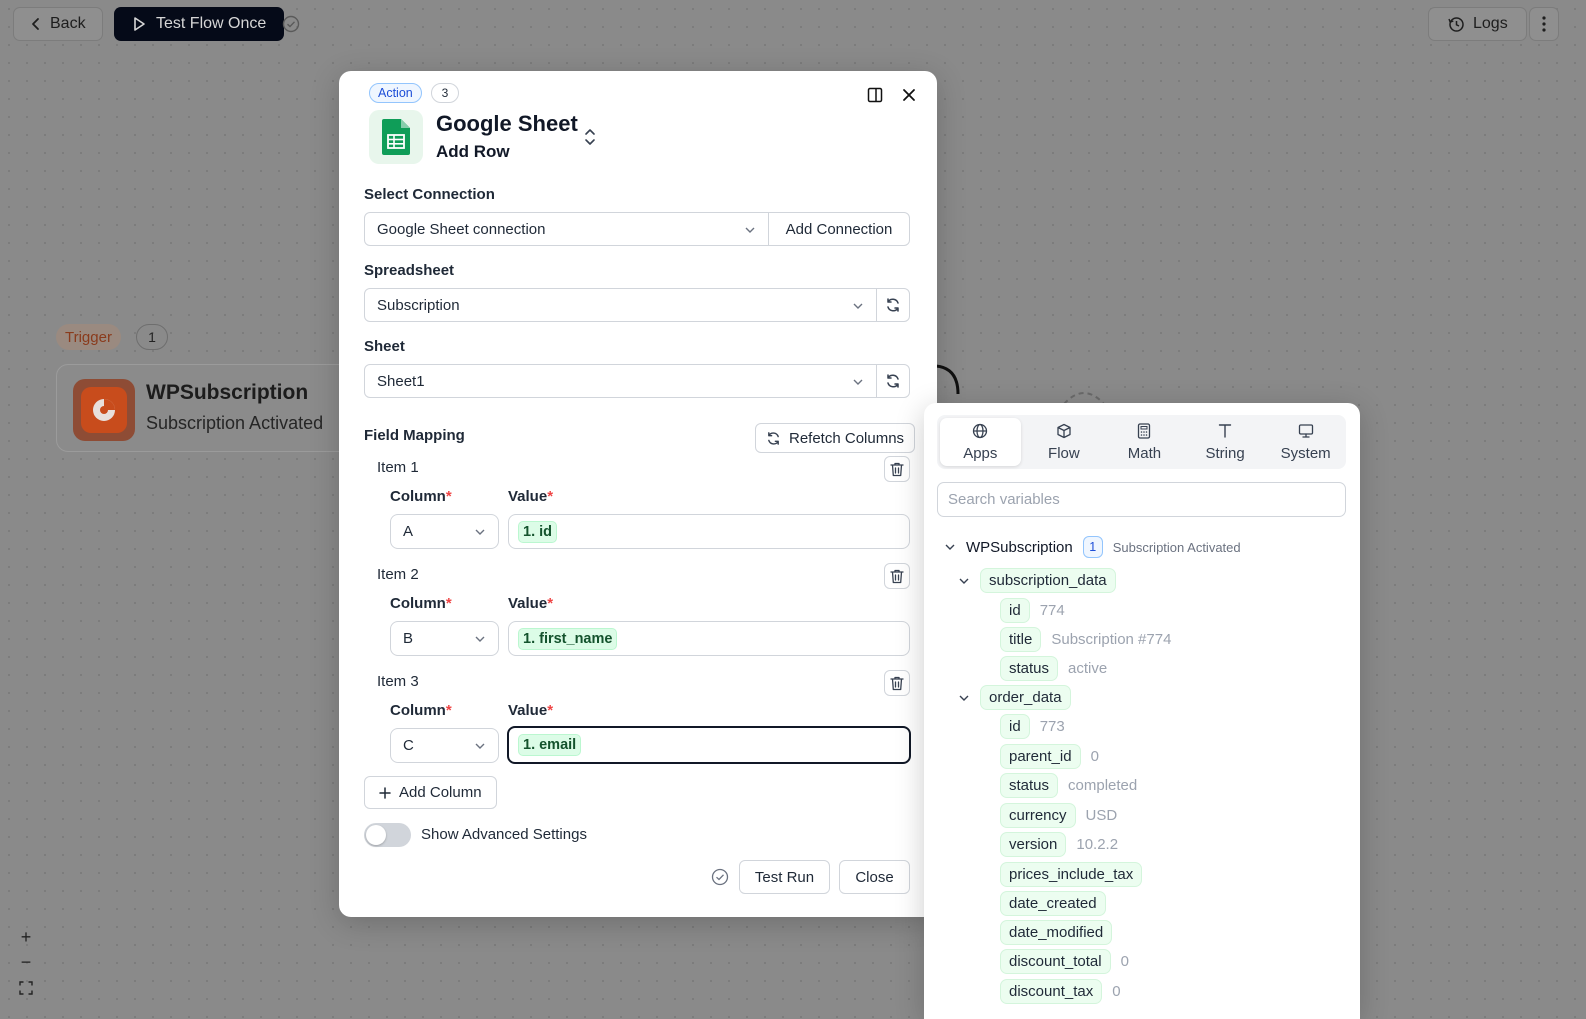 Image resolution: width=1586 pixels, height=1019 pixels. I want to click on test-flow-once-button: Test Flow Once, so click(199, 24).